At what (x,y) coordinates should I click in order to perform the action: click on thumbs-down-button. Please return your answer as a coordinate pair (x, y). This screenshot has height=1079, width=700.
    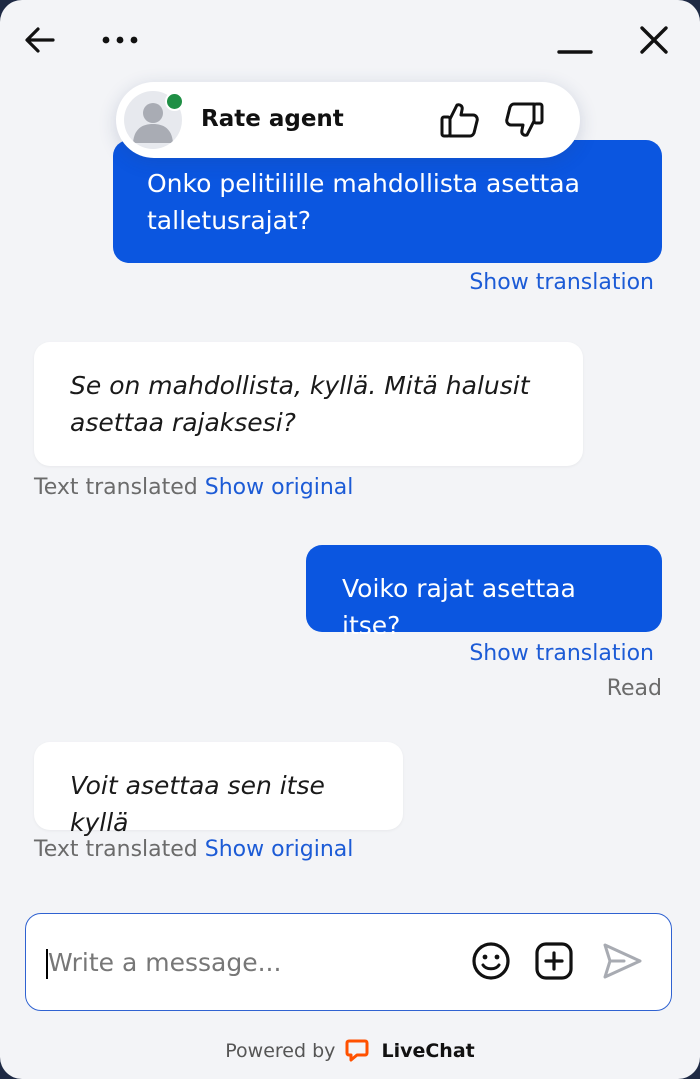
    Looking at the image, I should click on (524, 120).